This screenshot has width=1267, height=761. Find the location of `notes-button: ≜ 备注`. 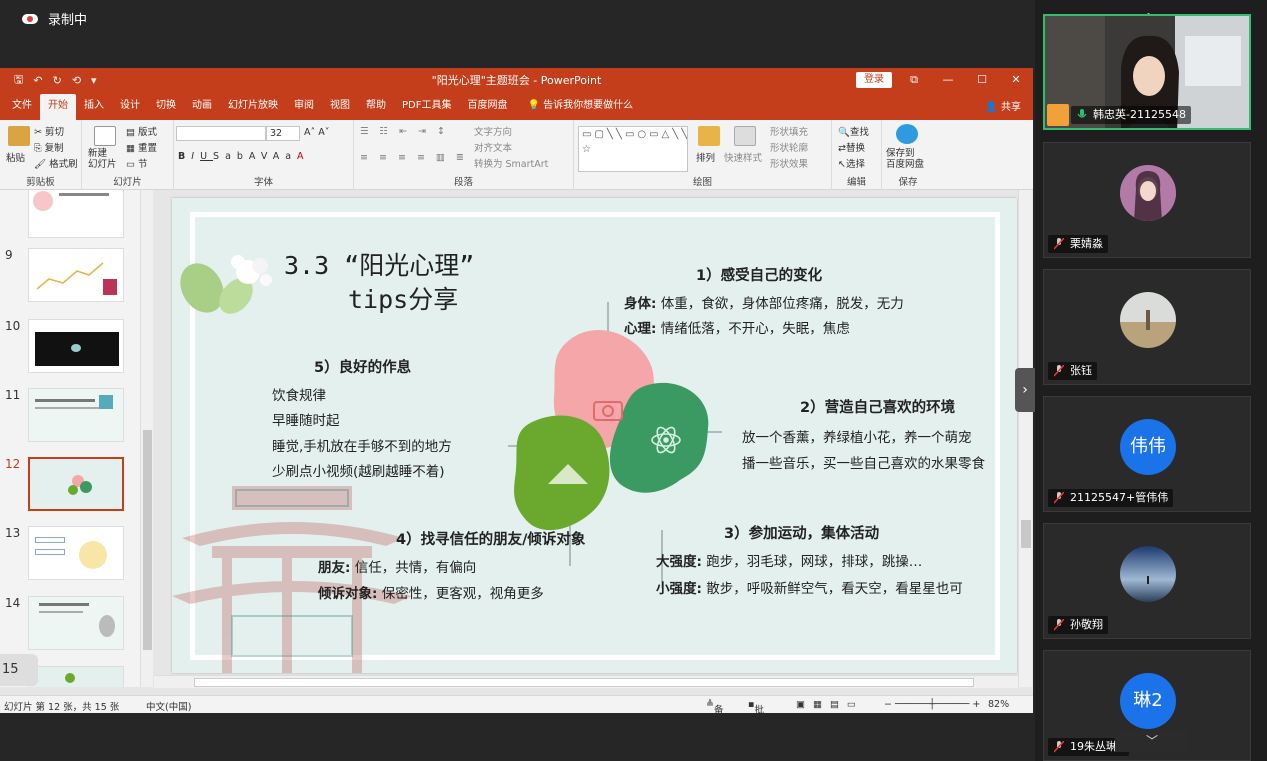

notes-button: ≜ 备注 is located at coordinates (714, 706).